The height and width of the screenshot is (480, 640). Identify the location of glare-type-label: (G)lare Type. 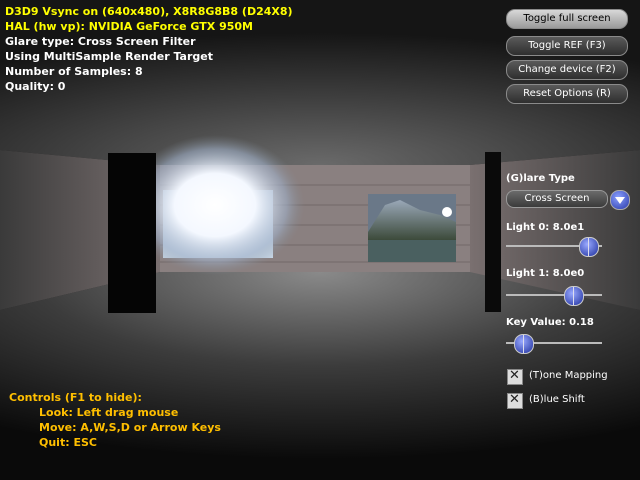
(540, 178).